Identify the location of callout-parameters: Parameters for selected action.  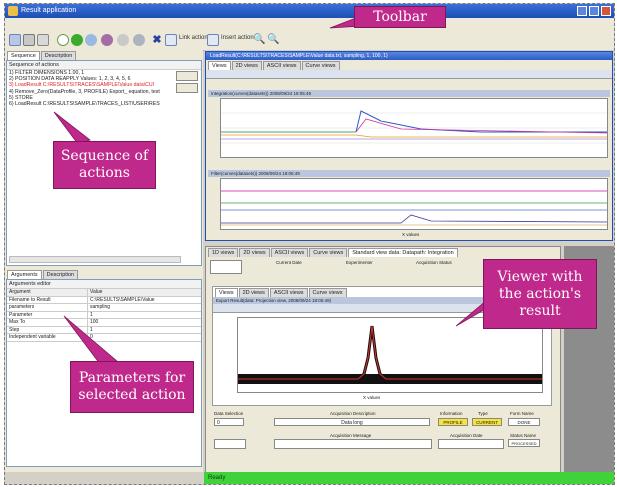
(132, 387).